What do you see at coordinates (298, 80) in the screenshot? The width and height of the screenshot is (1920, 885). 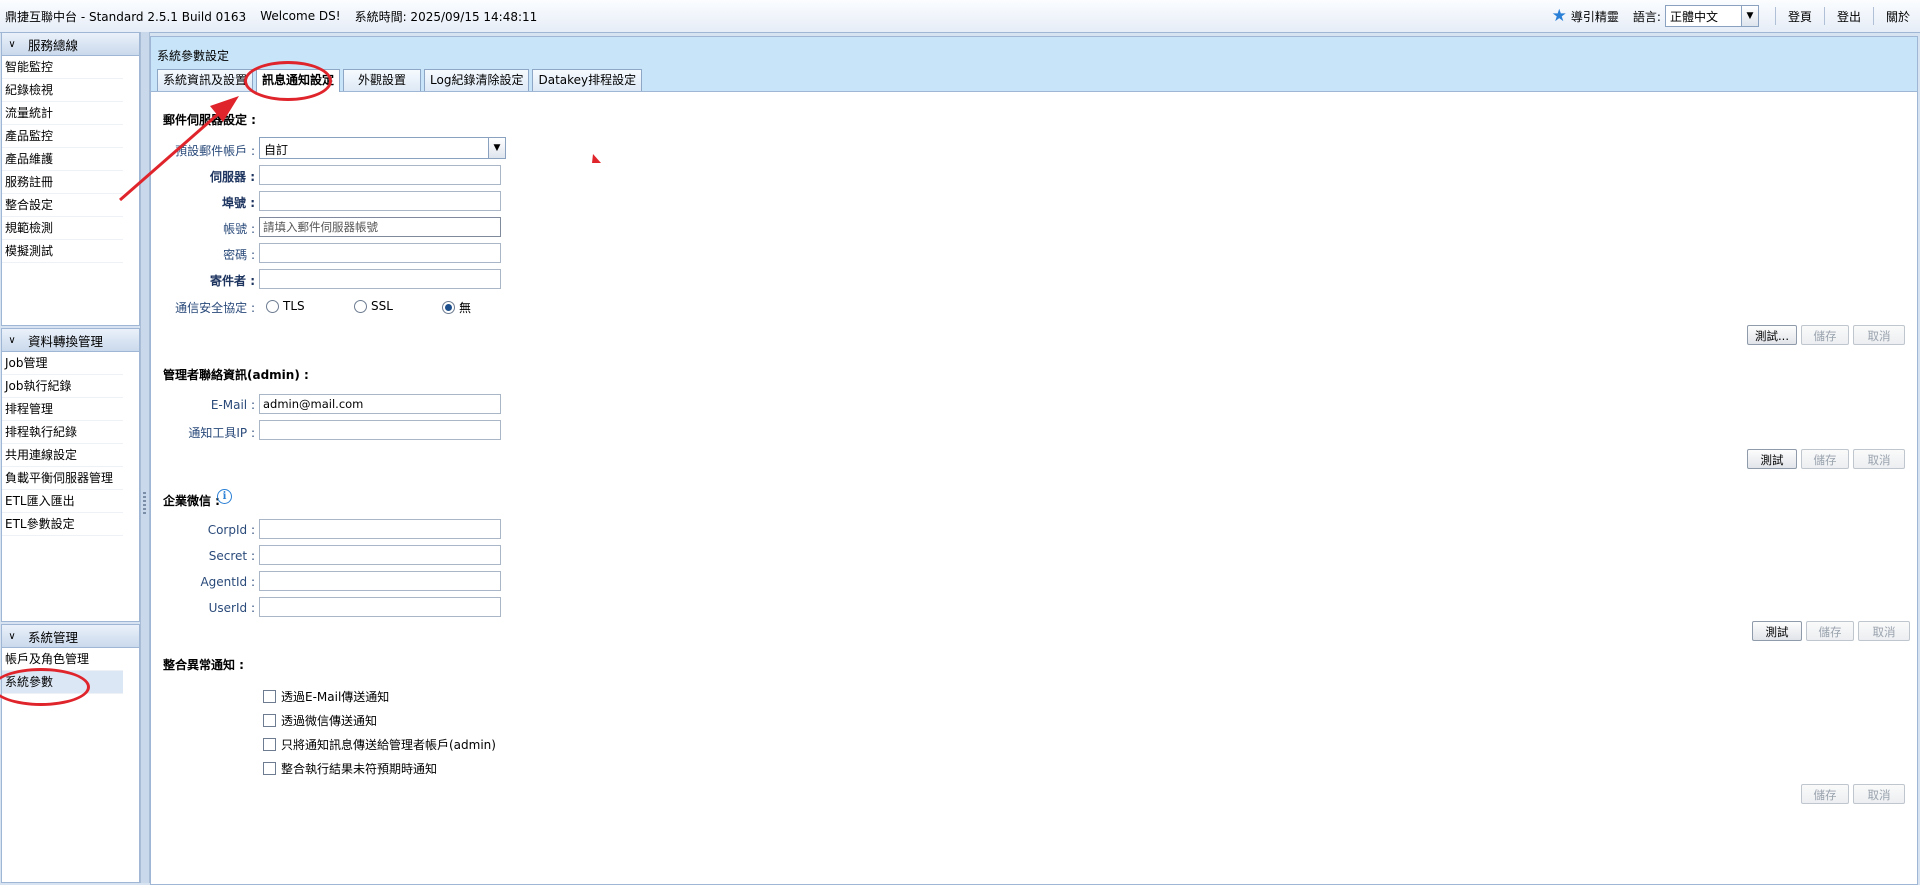 I see `tab-notification-settings: 訊息通知設定` at bounding box center [298, 80].